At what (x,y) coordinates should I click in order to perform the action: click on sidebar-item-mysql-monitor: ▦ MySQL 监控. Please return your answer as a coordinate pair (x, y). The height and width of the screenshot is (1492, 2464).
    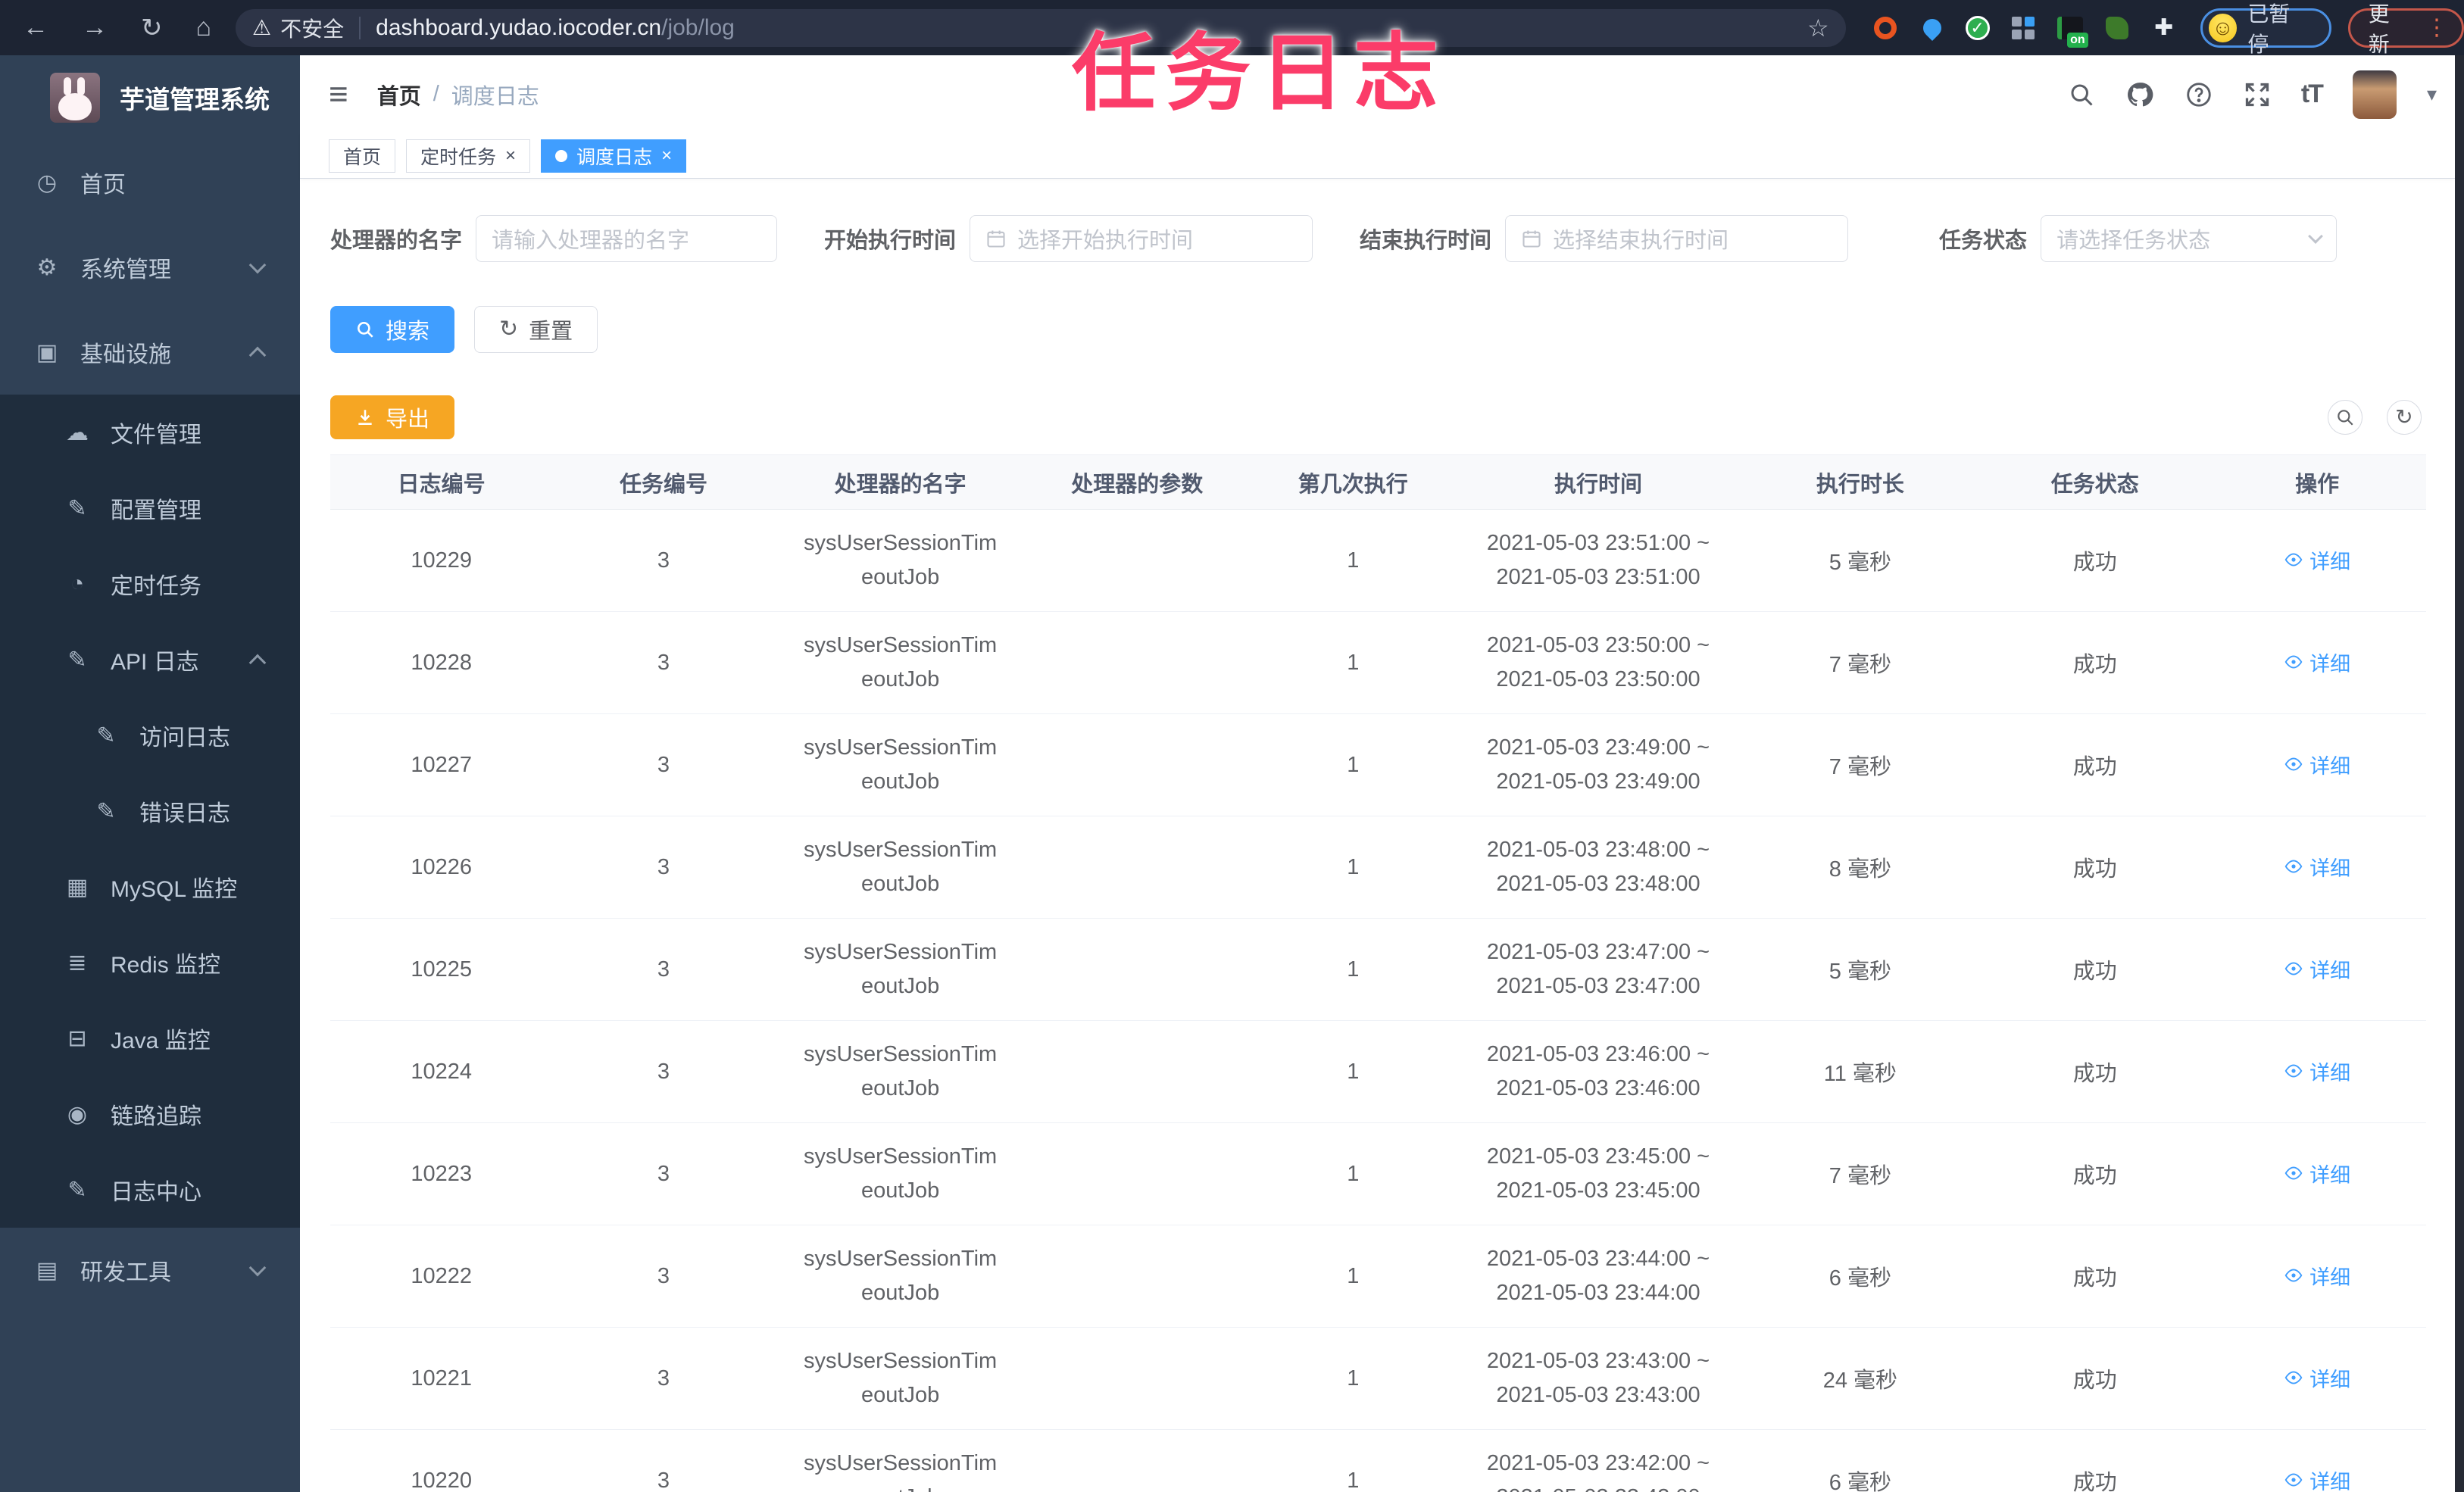
    Looking at the image, I should click on (150, 887).